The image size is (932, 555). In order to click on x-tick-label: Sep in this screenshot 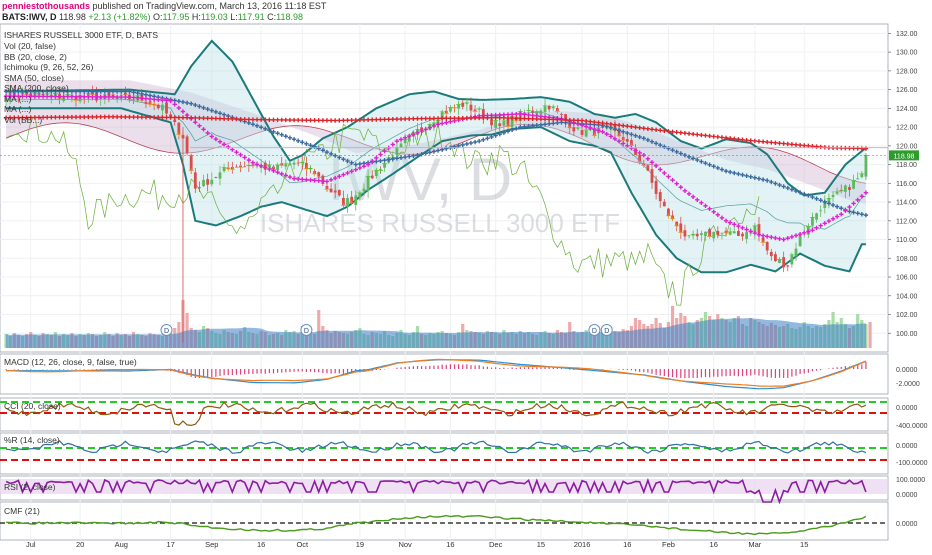, I will do `click(211, 544)`.